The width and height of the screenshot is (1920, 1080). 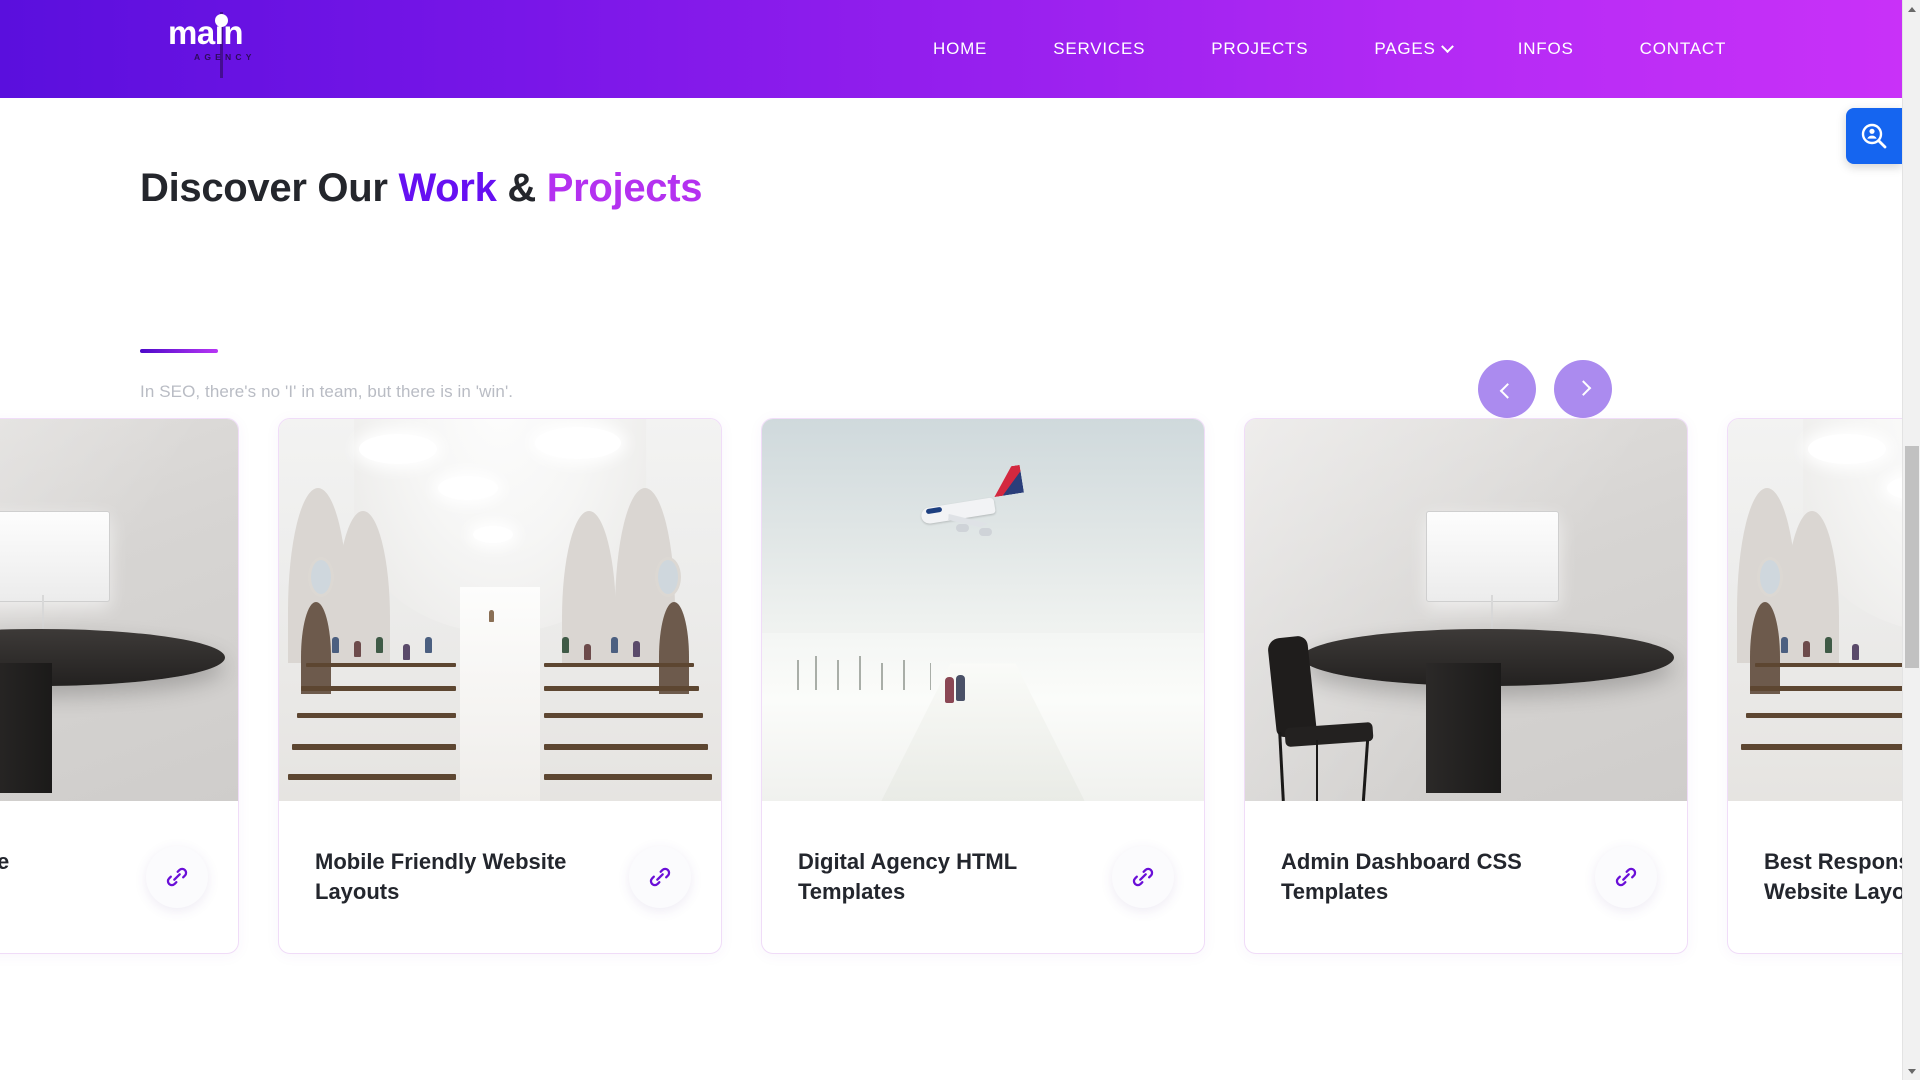 I want to click on card-body: Digital Agency HTML Templates, so click(x=983, y=877).